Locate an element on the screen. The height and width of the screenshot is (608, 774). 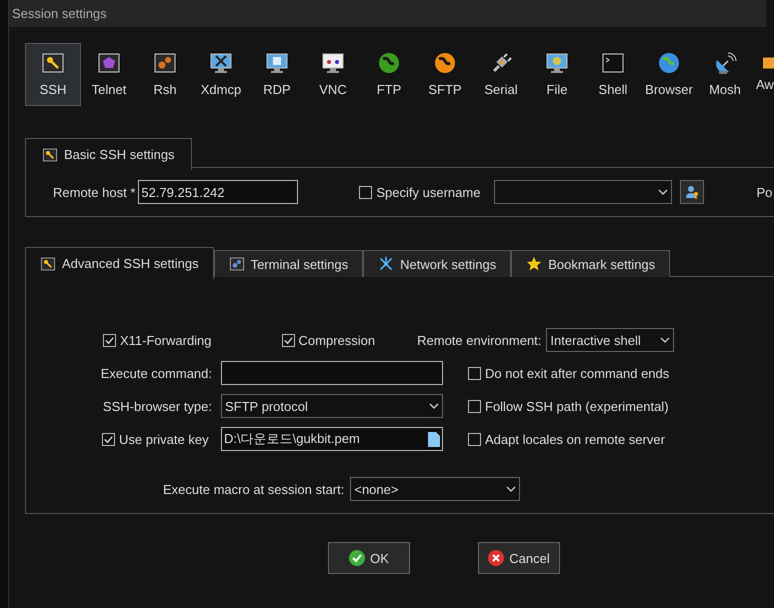
session-type-tab: Rsh is located at coordinates (165, 74).